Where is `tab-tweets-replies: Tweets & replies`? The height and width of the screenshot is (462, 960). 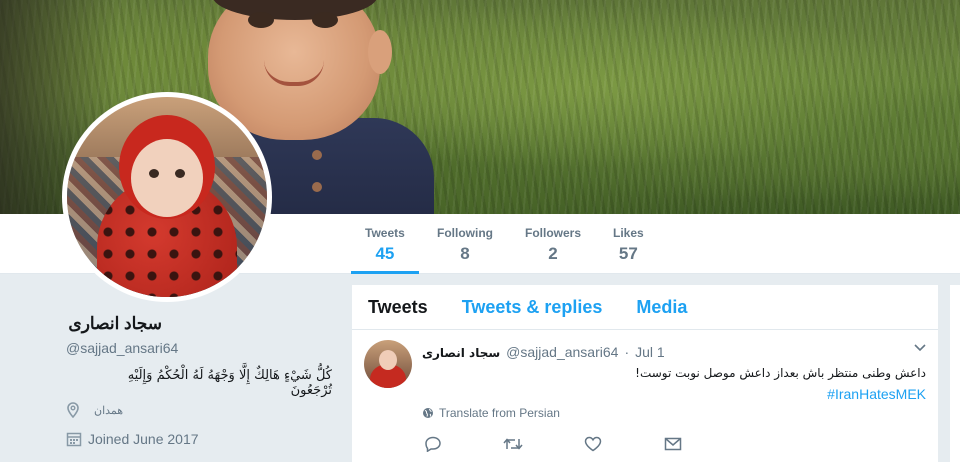 tab-tweets-replies: Tweets & replies is located at coordinates (532, 307).